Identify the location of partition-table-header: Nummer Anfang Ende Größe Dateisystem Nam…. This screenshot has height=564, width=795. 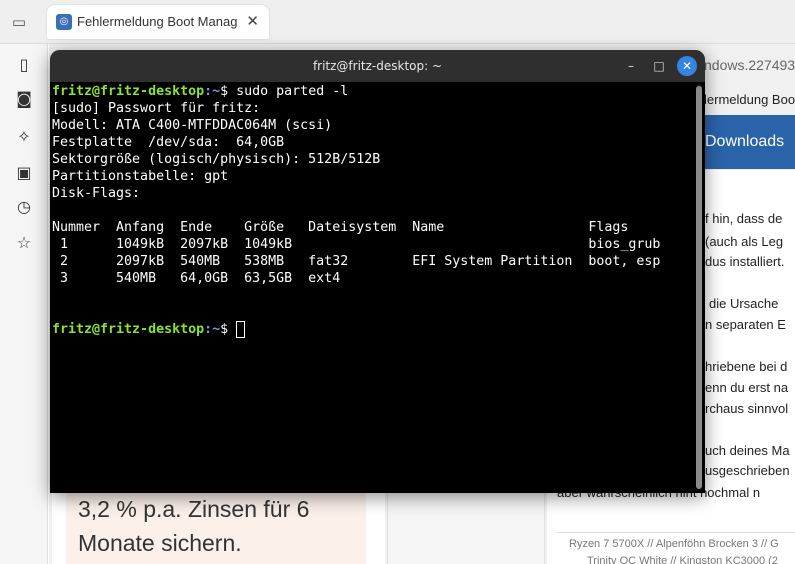
(340, 227).